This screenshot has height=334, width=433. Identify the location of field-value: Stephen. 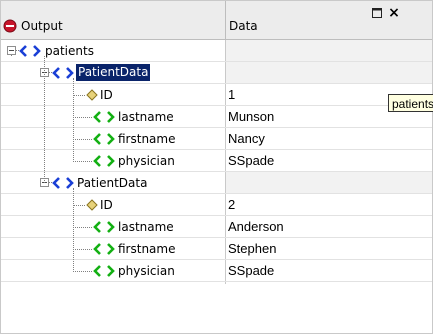
(252, 249).